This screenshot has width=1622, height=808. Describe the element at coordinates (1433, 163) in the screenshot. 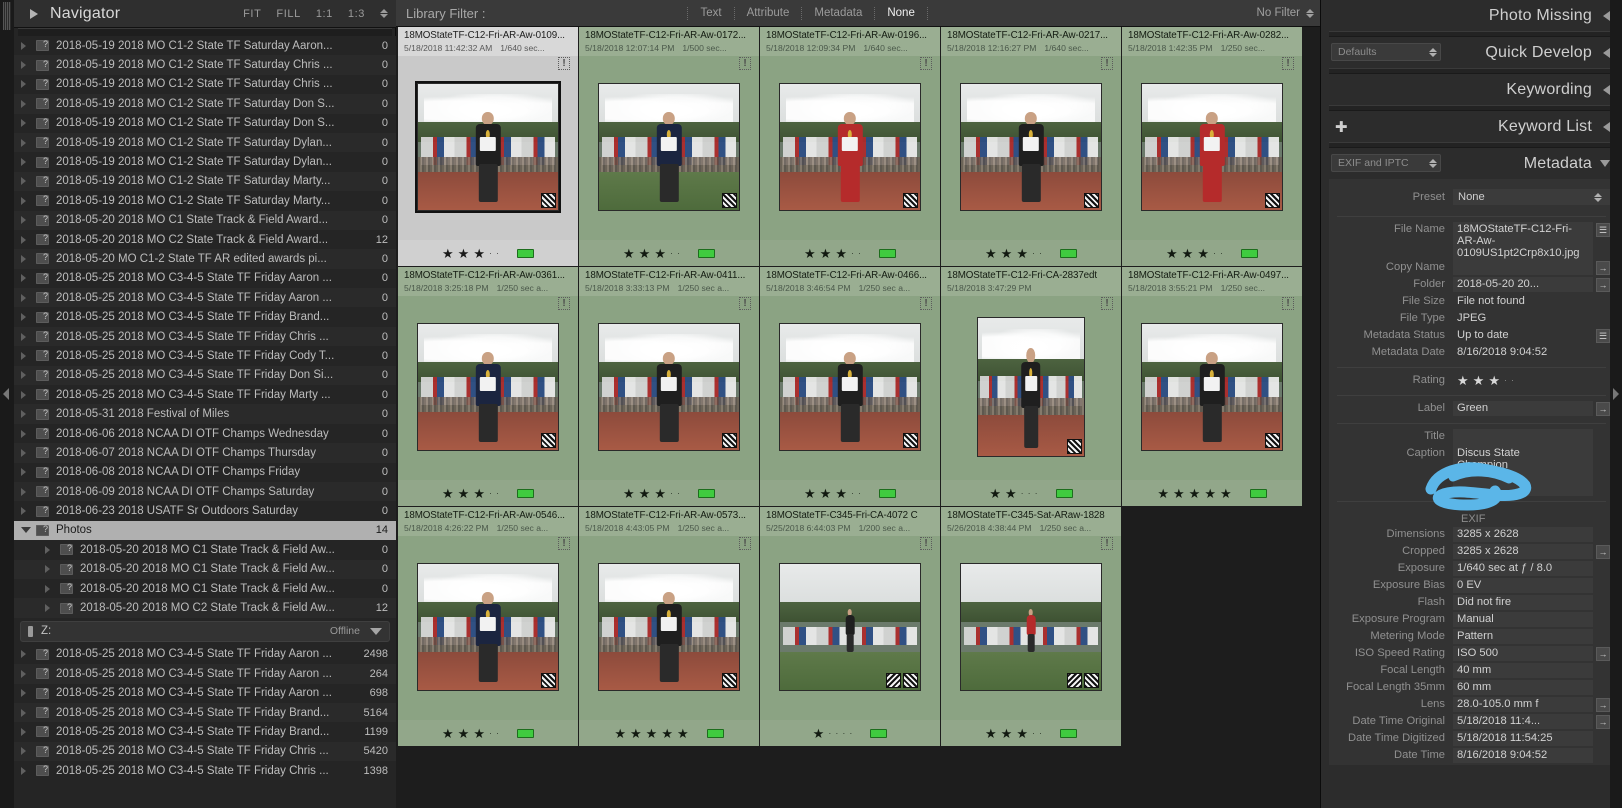

I see `metadata-view-stepper-icon` at that location.